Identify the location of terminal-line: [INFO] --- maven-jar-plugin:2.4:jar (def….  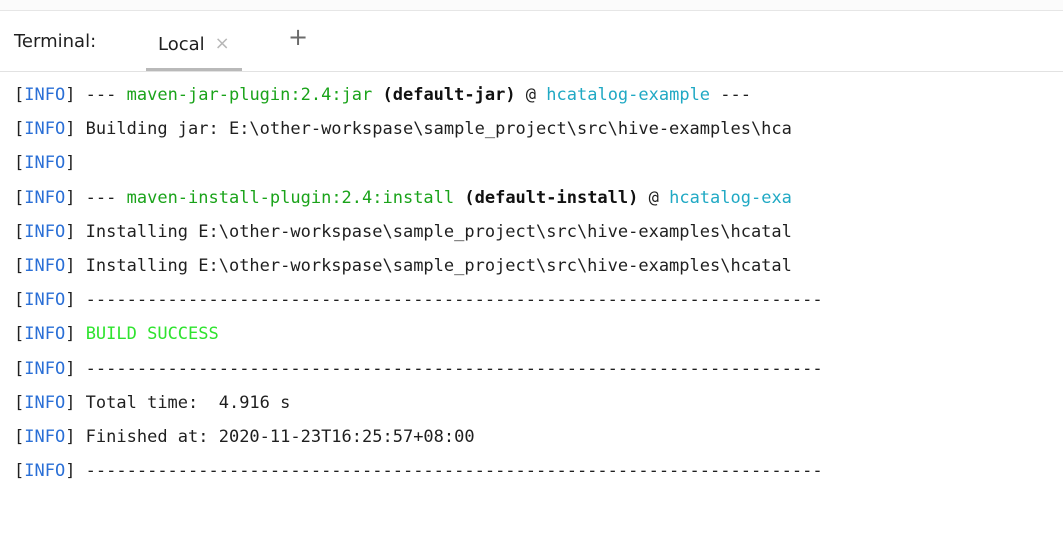
(538, 95).